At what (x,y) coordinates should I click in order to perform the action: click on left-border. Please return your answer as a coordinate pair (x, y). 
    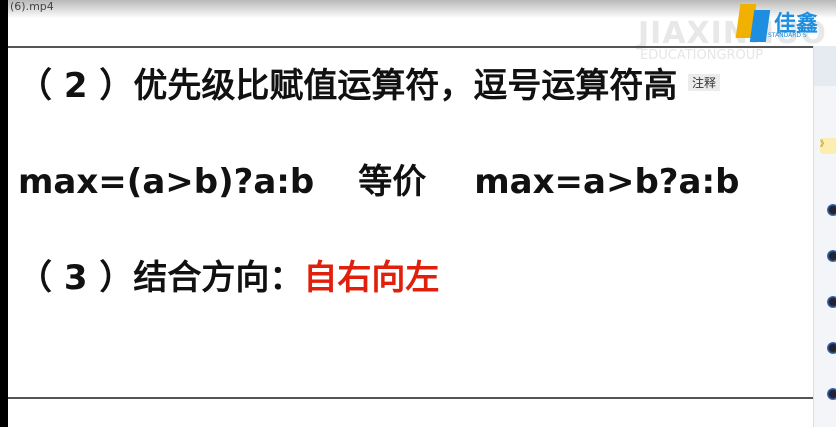
    Looking at the image, I should click on (4, 213).